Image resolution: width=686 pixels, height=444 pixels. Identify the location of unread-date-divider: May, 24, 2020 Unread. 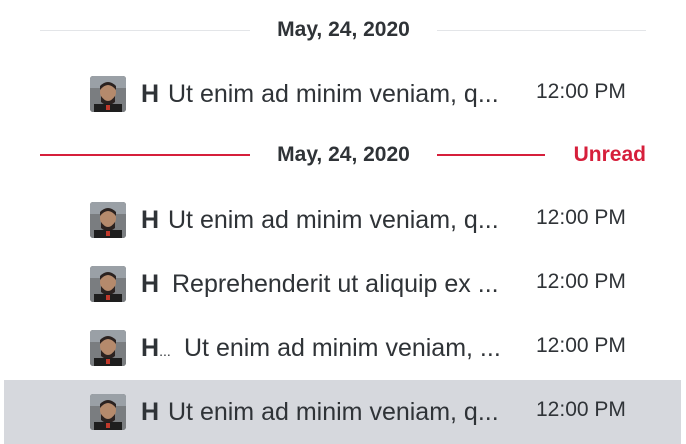
(343, 154).